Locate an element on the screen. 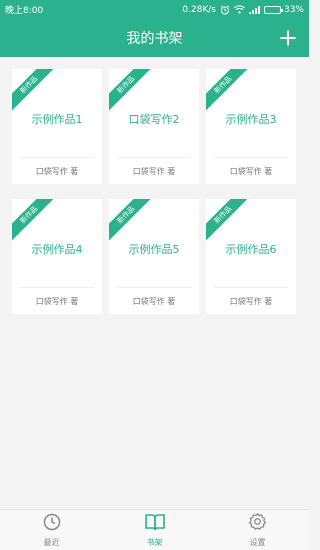  book-title: 口袋写作2 is located at coordinates (154, 119).